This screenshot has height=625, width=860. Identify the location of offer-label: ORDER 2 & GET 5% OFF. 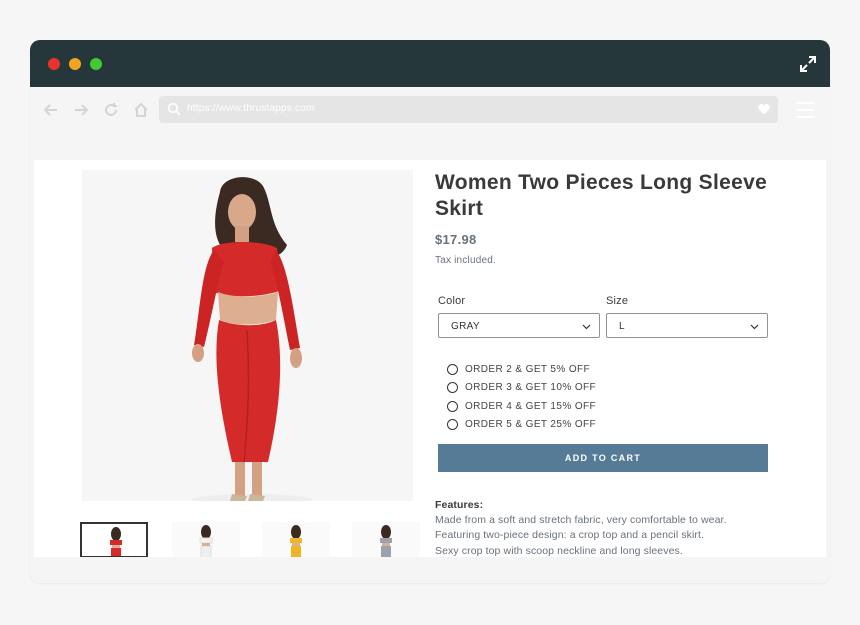
(528, 369).